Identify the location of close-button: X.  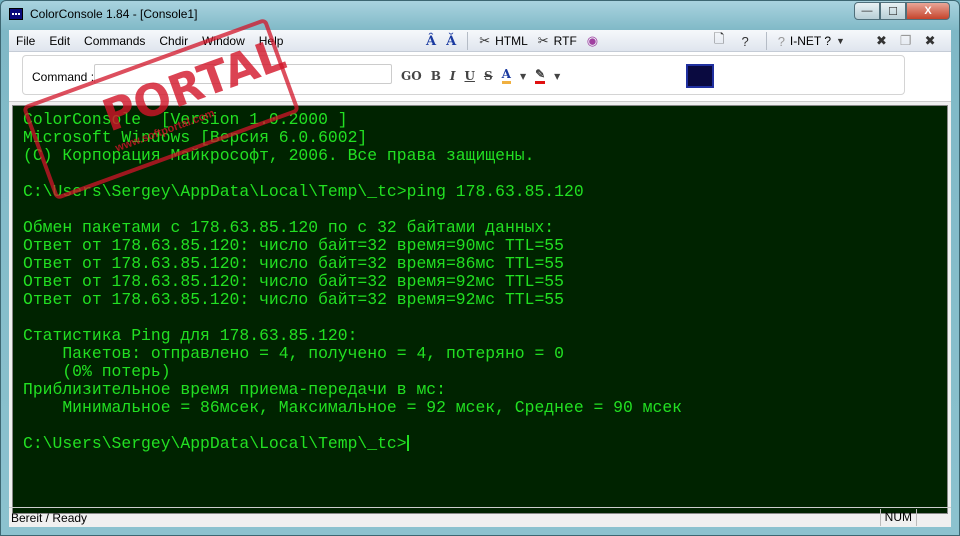
(928, 11).